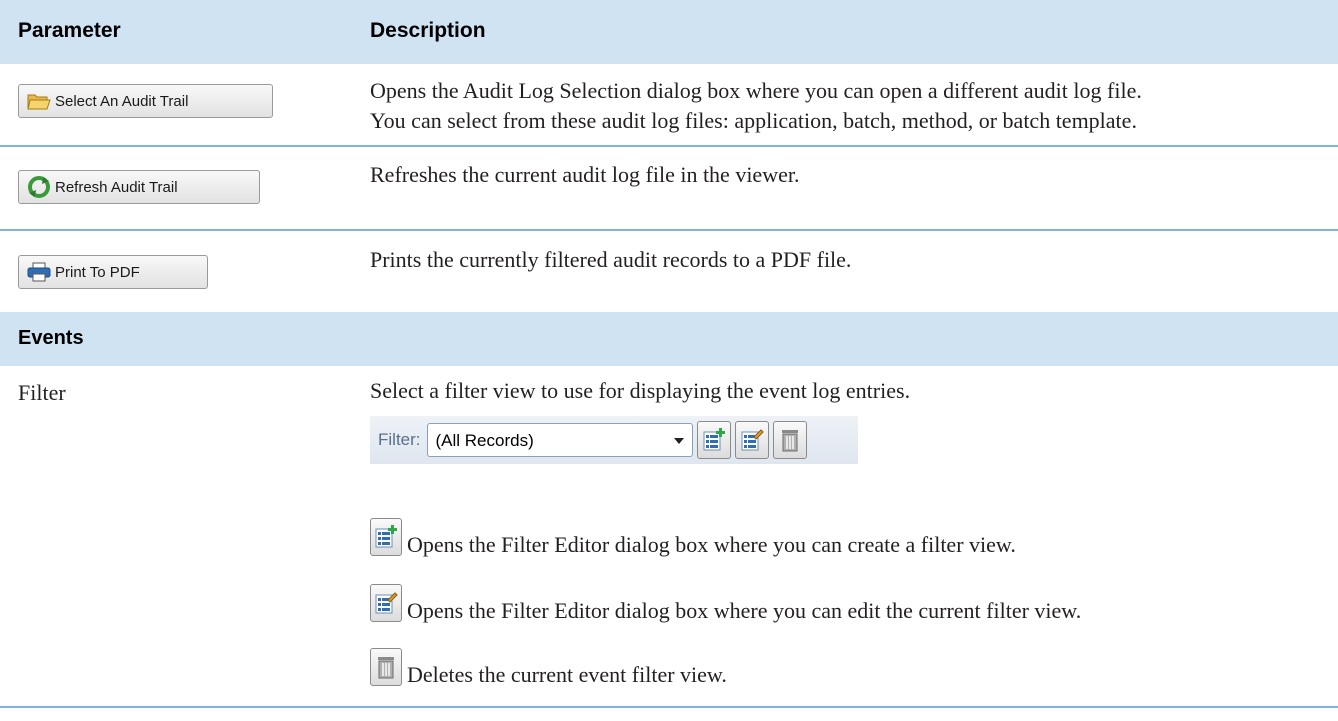 Image resolution: width=1338 pixels, height=721 pixels. What do you see at coordinates (669, 32) in the screenshot?
I see `table-header: Parameter Description` at bounding box center [669, 32].